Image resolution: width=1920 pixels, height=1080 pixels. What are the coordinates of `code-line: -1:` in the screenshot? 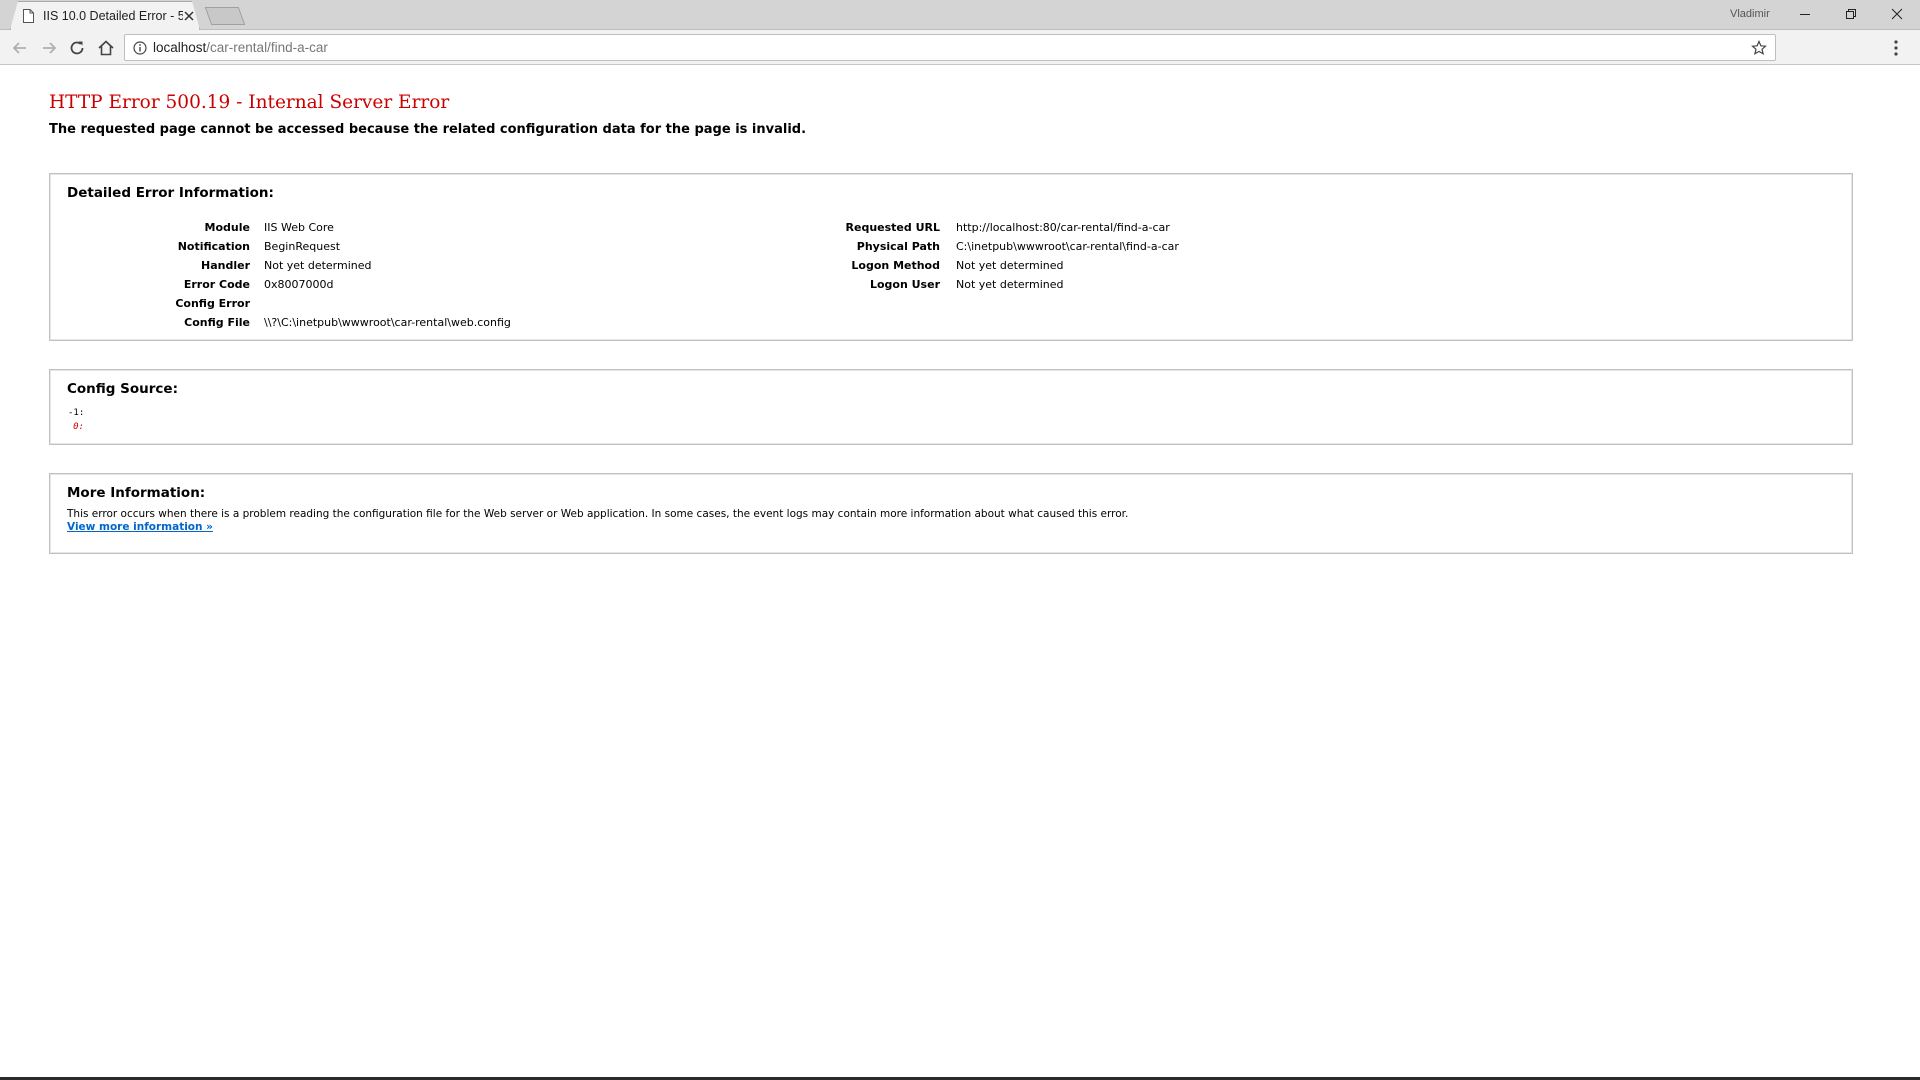 It's located at (76, 413).